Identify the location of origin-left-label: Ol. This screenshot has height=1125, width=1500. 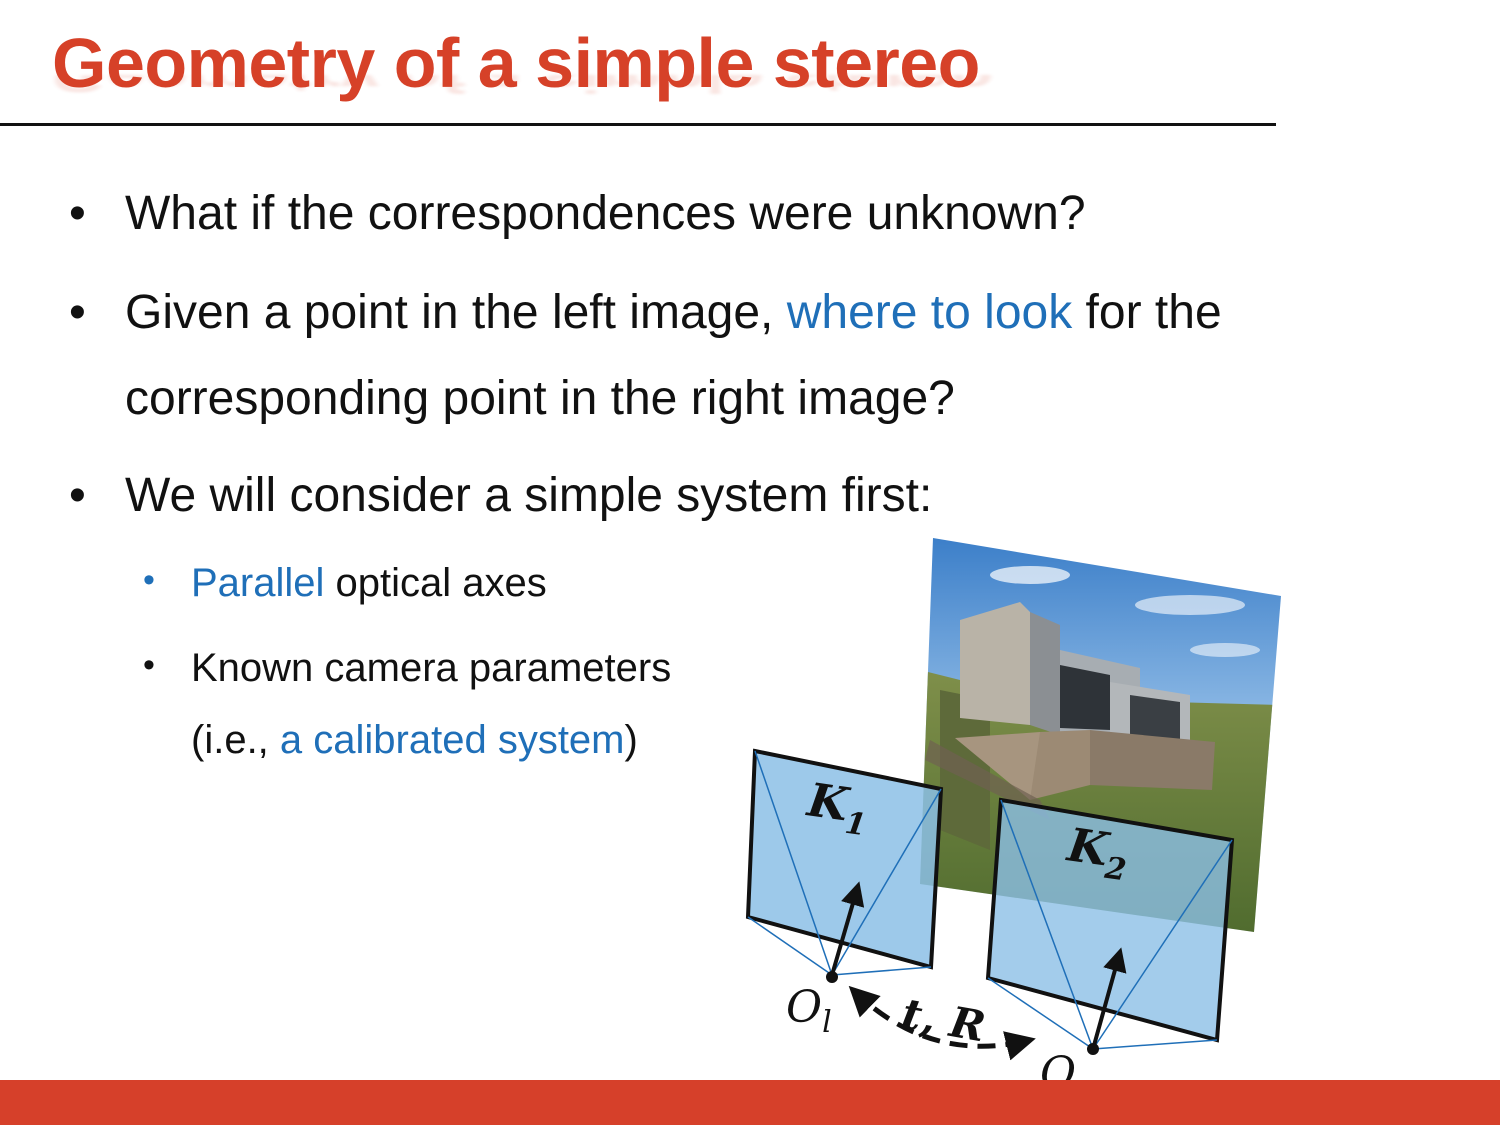
(809, 1011).